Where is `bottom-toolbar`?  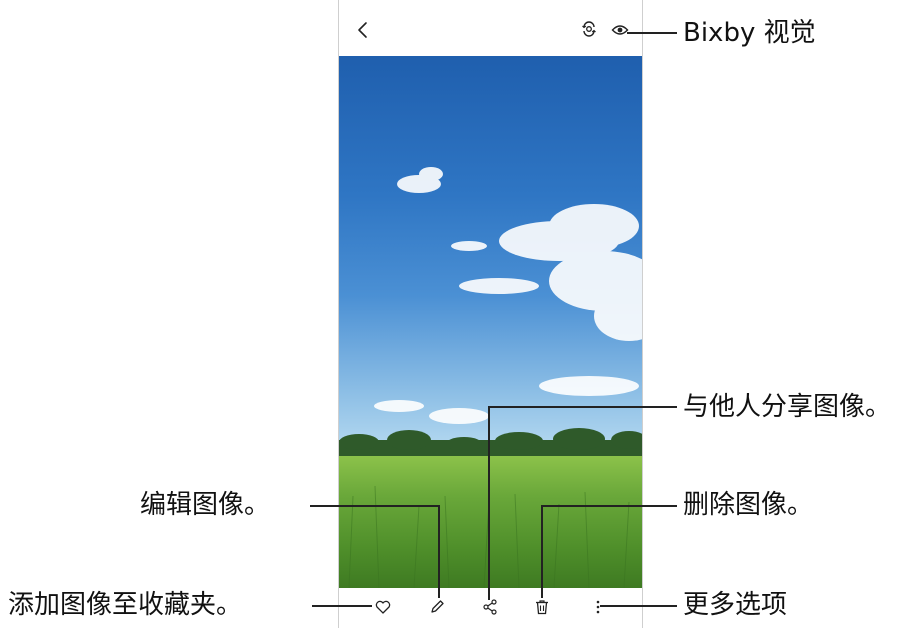
bottom-toolbar is located at coordinates (490, 608).